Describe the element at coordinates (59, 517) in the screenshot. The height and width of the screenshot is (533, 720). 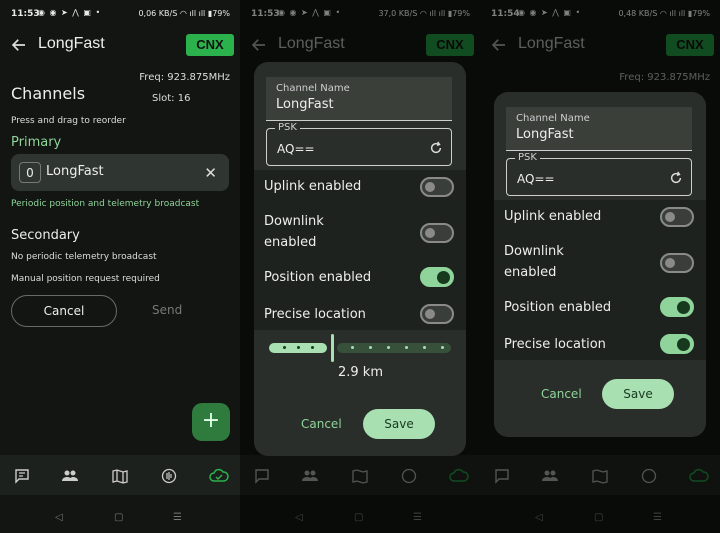
I see `sys-back-icon: ◁` at that location.